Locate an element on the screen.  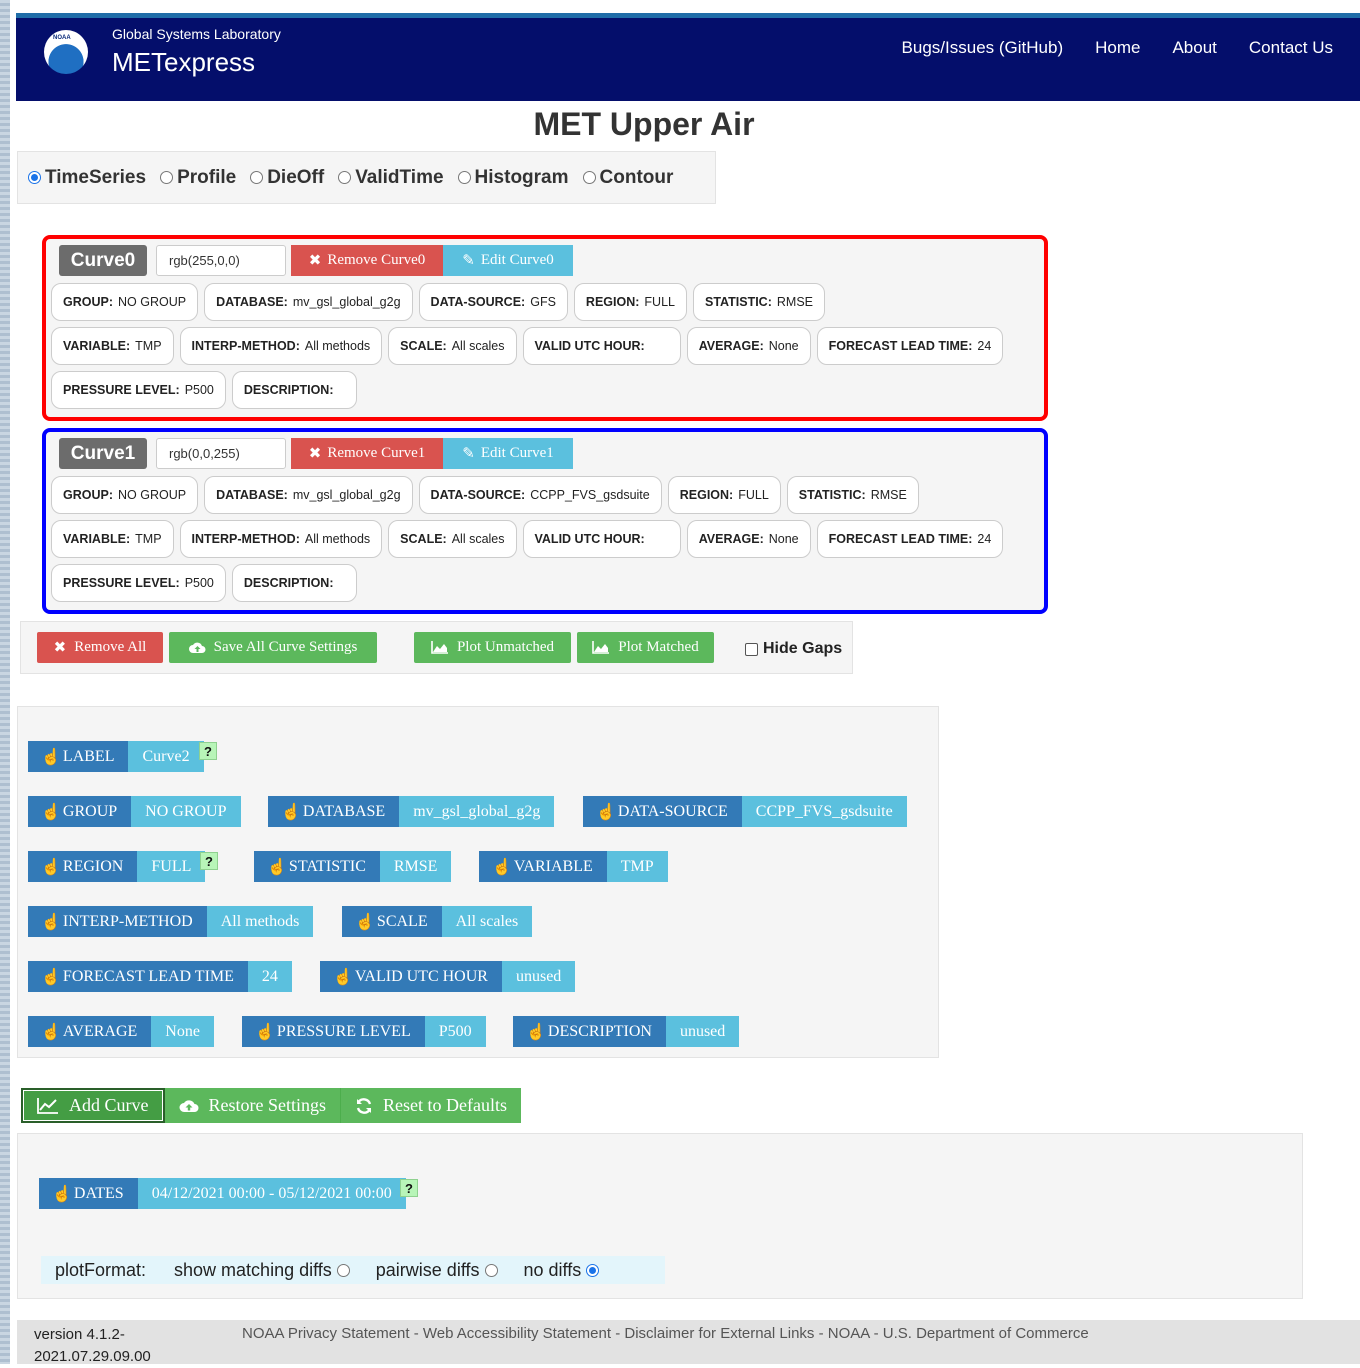
selector-value: 04/12/2021 00:00 - 05/12/2021 00:00 is located at coordinates (271, 1193).